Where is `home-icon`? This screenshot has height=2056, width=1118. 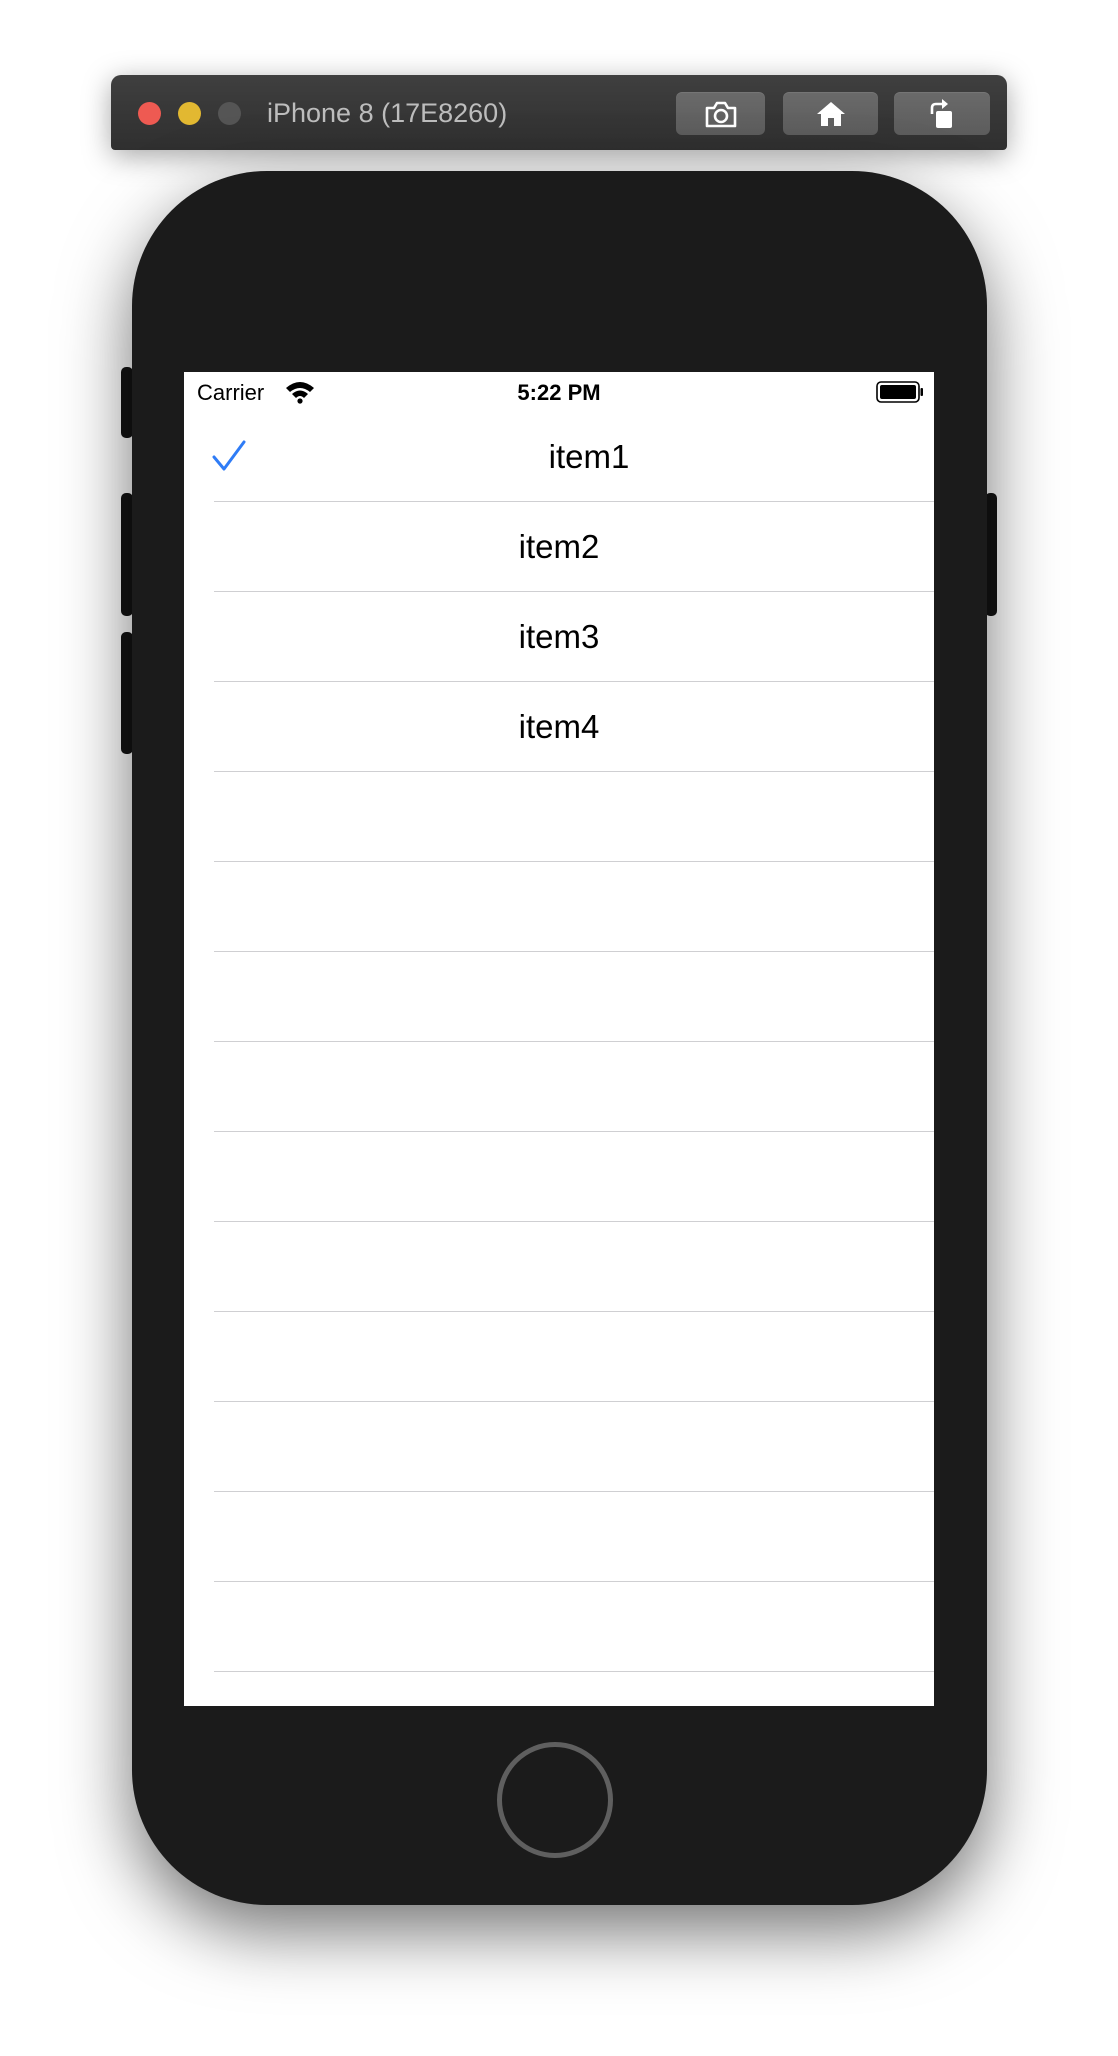 home-icon is located at coordinates (830, 113).